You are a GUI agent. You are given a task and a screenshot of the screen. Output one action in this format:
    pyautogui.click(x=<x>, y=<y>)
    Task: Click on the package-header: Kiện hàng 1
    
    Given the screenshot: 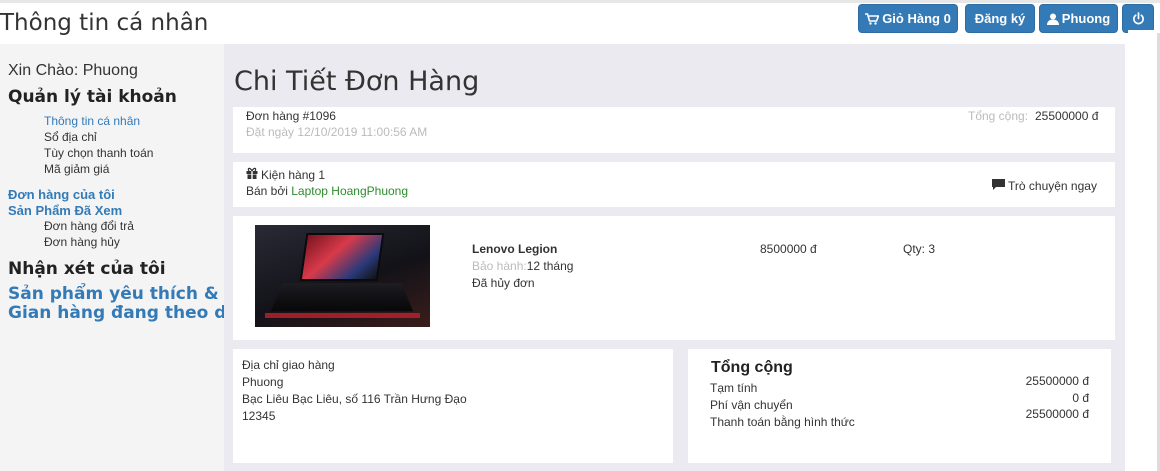 What is the action you would take?
    pyautogui.click(x=285, y=174)
    